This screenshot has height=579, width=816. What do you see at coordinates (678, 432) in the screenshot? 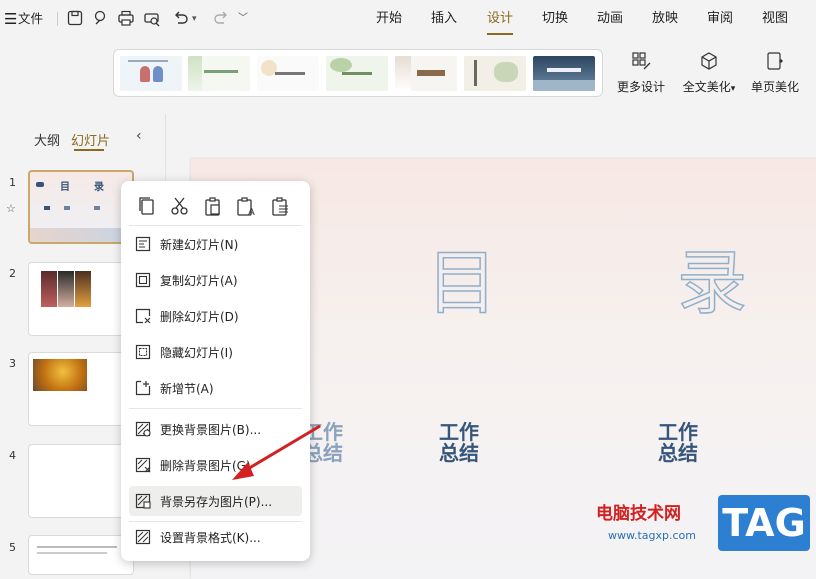
I see `slide-item-3-line1: 工作` at bounding box center [678, 432].